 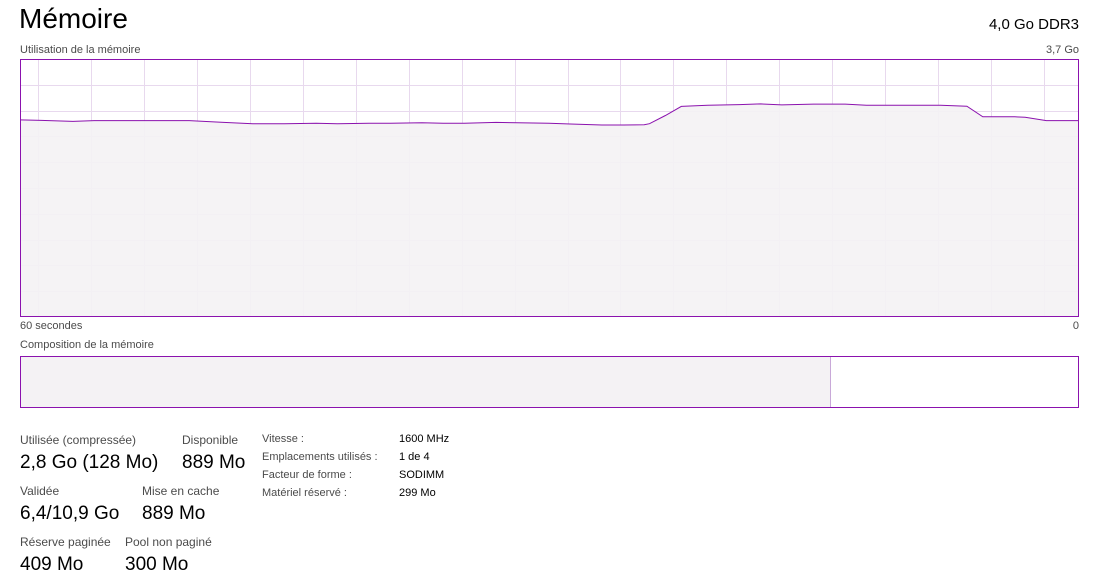 What do you see at coordinates (157, 564) in the screenshot?
I see `nonpaged-pool-value: 300 Mo` at bounding box center [157, 564].